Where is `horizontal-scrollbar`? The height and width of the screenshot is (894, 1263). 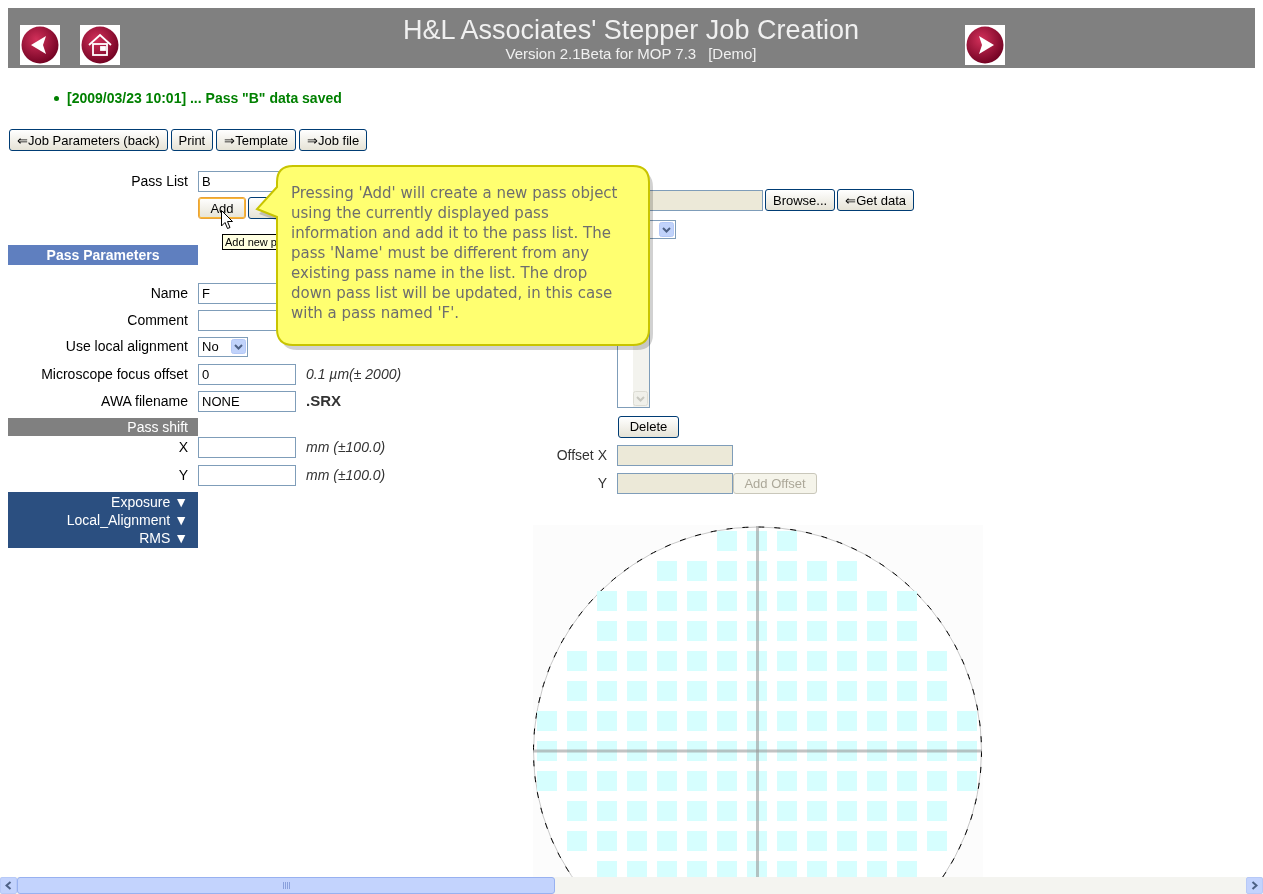 horizontal-scrollbar is located at coordinates (631, 885).